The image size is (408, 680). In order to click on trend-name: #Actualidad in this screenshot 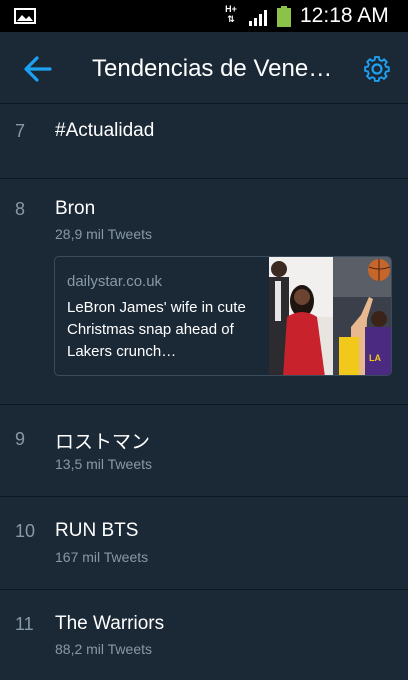, I will do `click(105, 130)`.